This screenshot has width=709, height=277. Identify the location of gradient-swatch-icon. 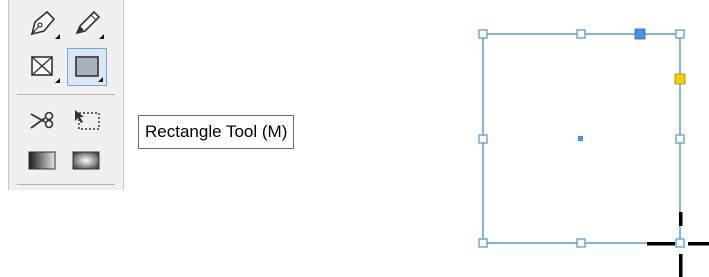
(42, 160).